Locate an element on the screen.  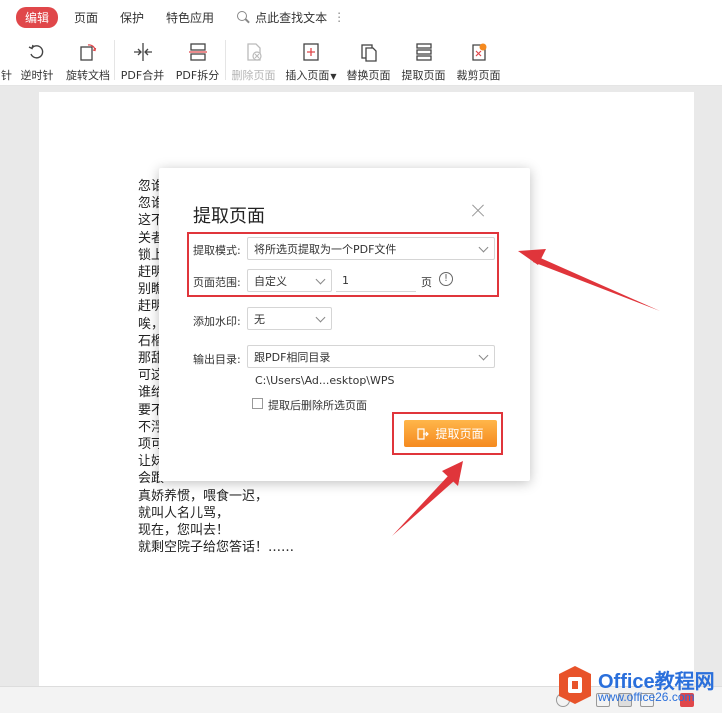
crop-page-icon is located at coordinates (479, 52).